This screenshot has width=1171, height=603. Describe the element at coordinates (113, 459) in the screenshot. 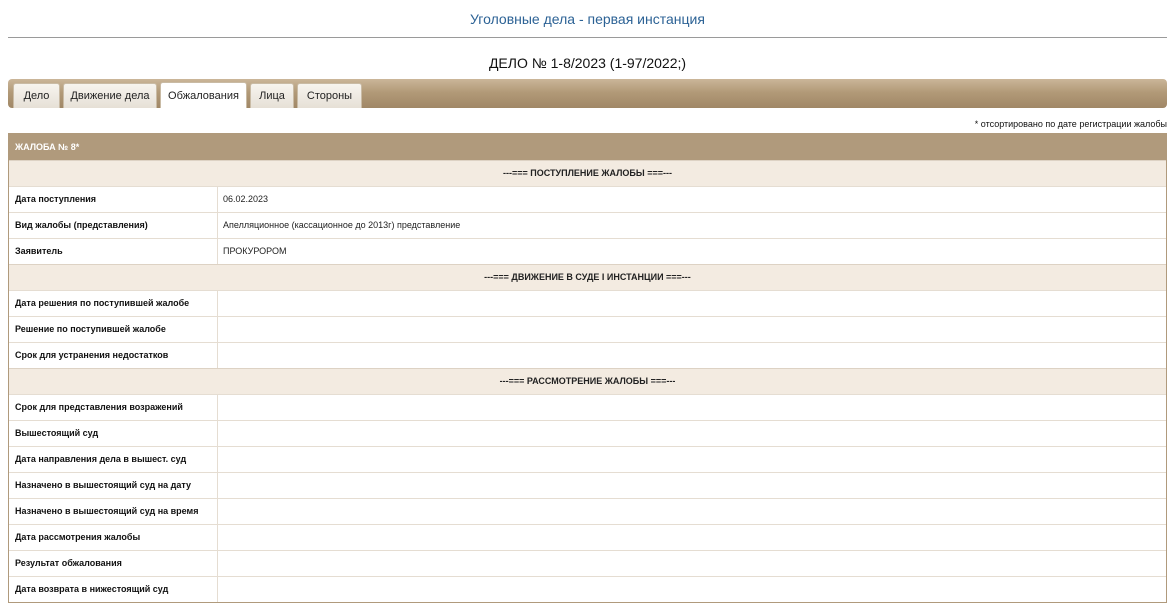

I see `row-label: Дата направления дела в вышест. суд` at that location.